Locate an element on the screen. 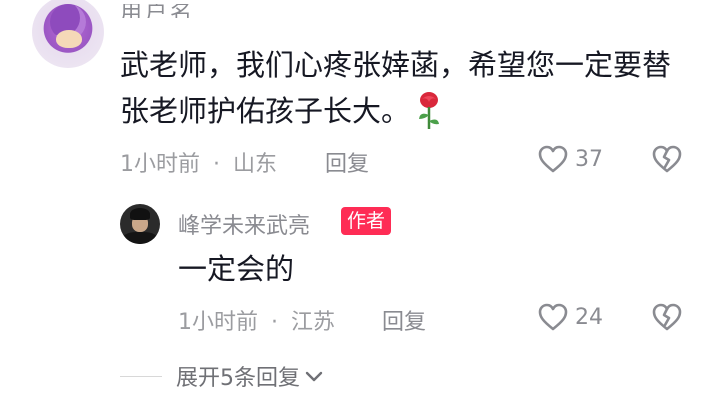  comment-like-button: 37 is located at coordinates (570, 159).